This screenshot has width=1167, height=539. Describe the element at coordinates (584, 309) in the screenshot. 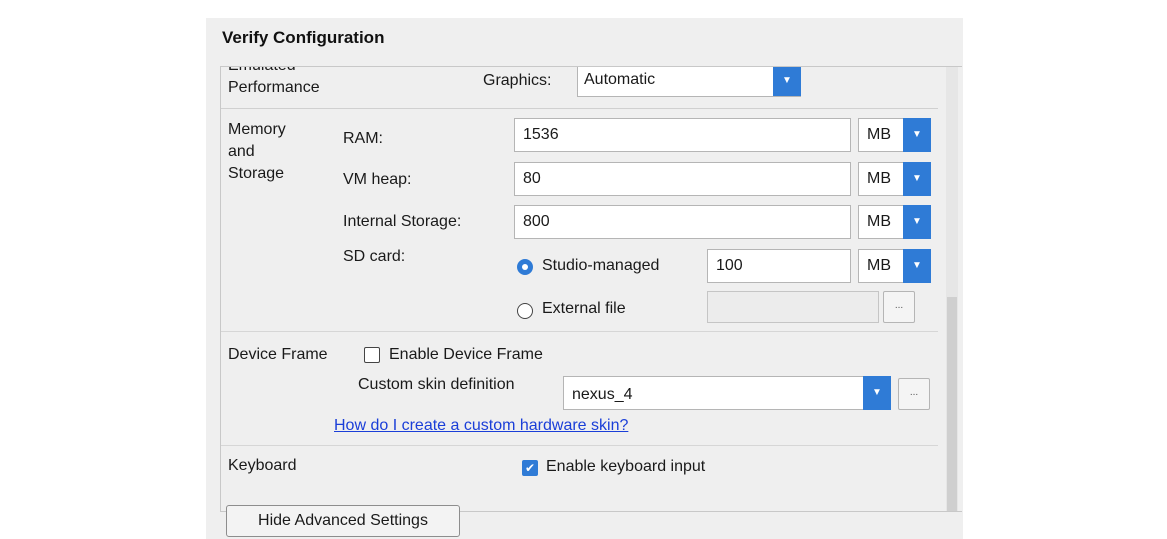

I see `external-file-label: External file` at that location.